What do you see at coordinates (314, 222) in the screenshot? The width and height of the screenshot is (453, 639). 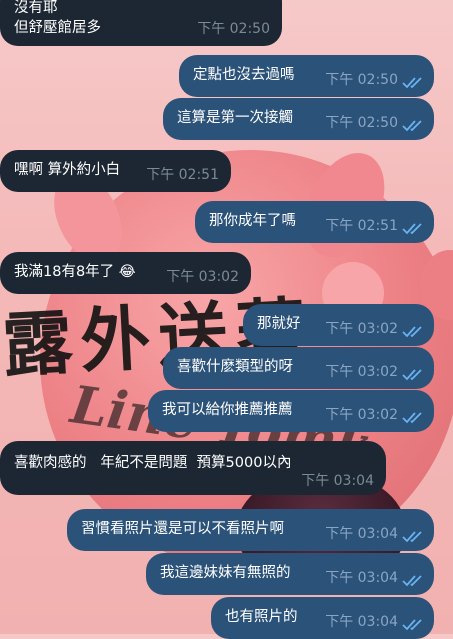 I see `message-bubble-outgoing: 那你成年了嗎 下午 02:51` at bounding box center [314, 222].